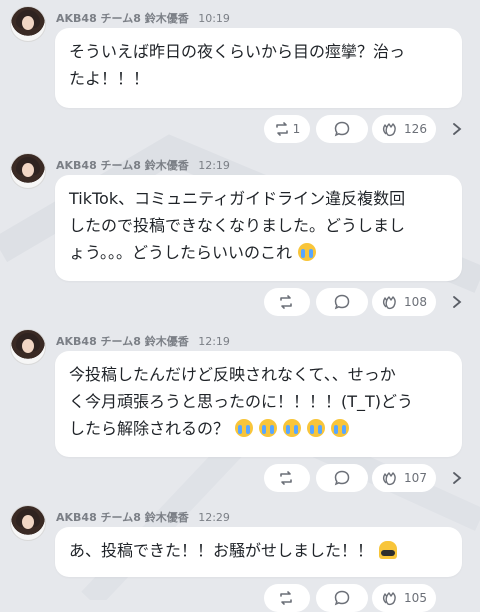 The height and width of the screenshot is (612, 480). What do you see at coordinates (370, 129) in the screenshot?
I see `action-bar: 1 126` at bounding box center [370, 129].